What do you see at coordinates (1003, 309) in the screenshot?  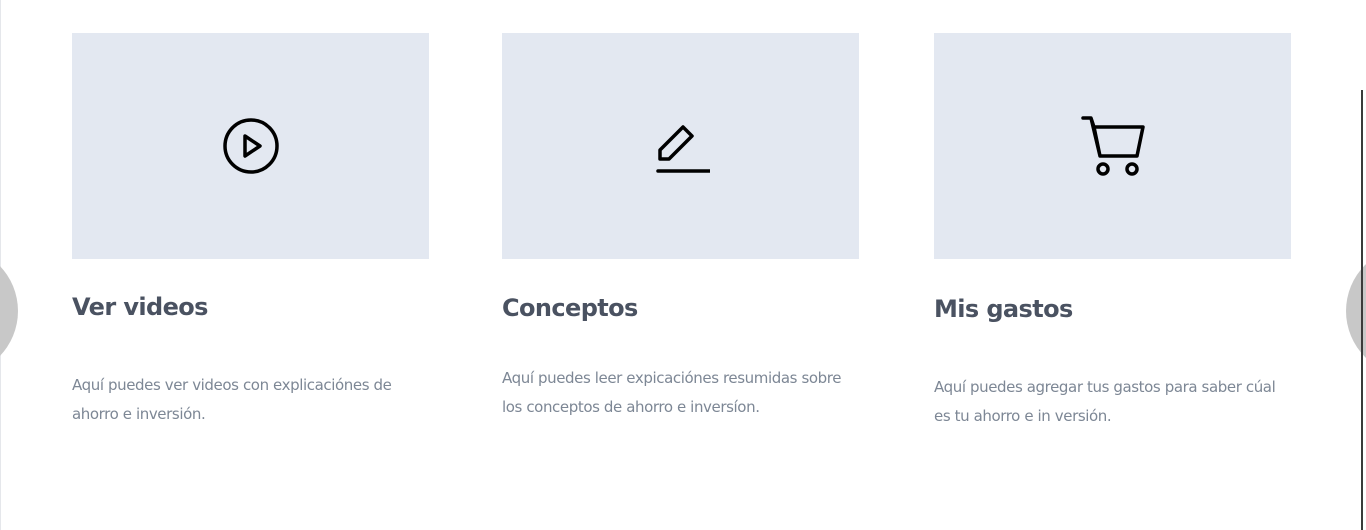 I see `card-title: Mis gastos` at bounding box center [1003, 309].